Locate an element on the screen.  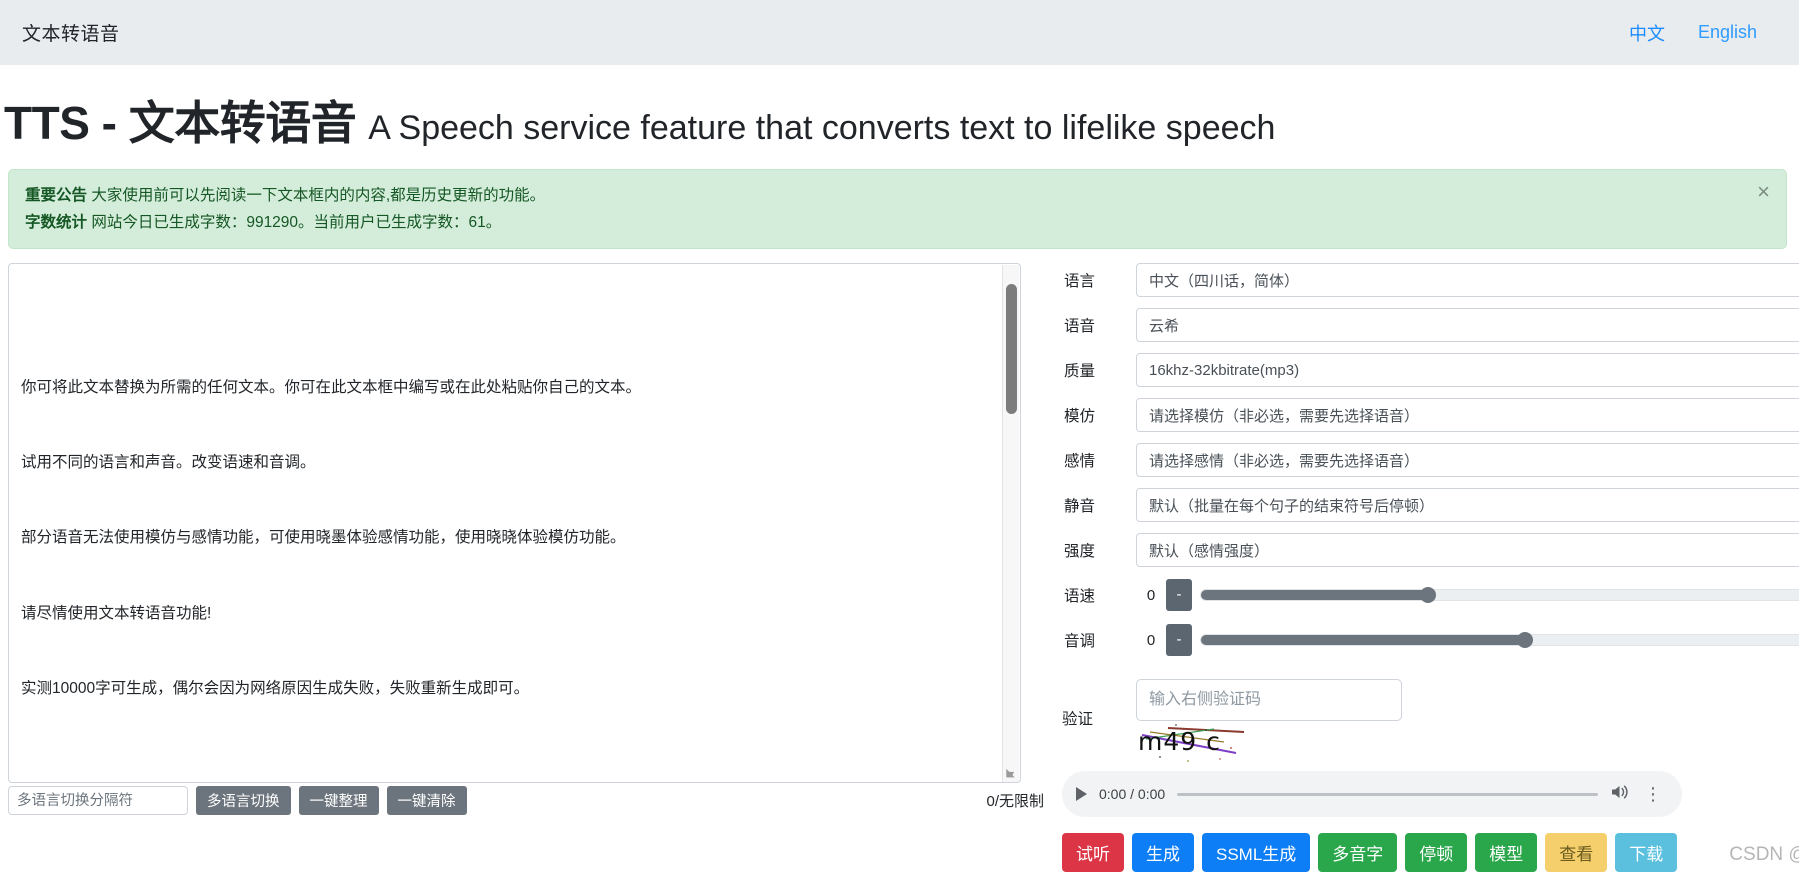
label-silence: 静音 is located at coordinates (1080, 507).